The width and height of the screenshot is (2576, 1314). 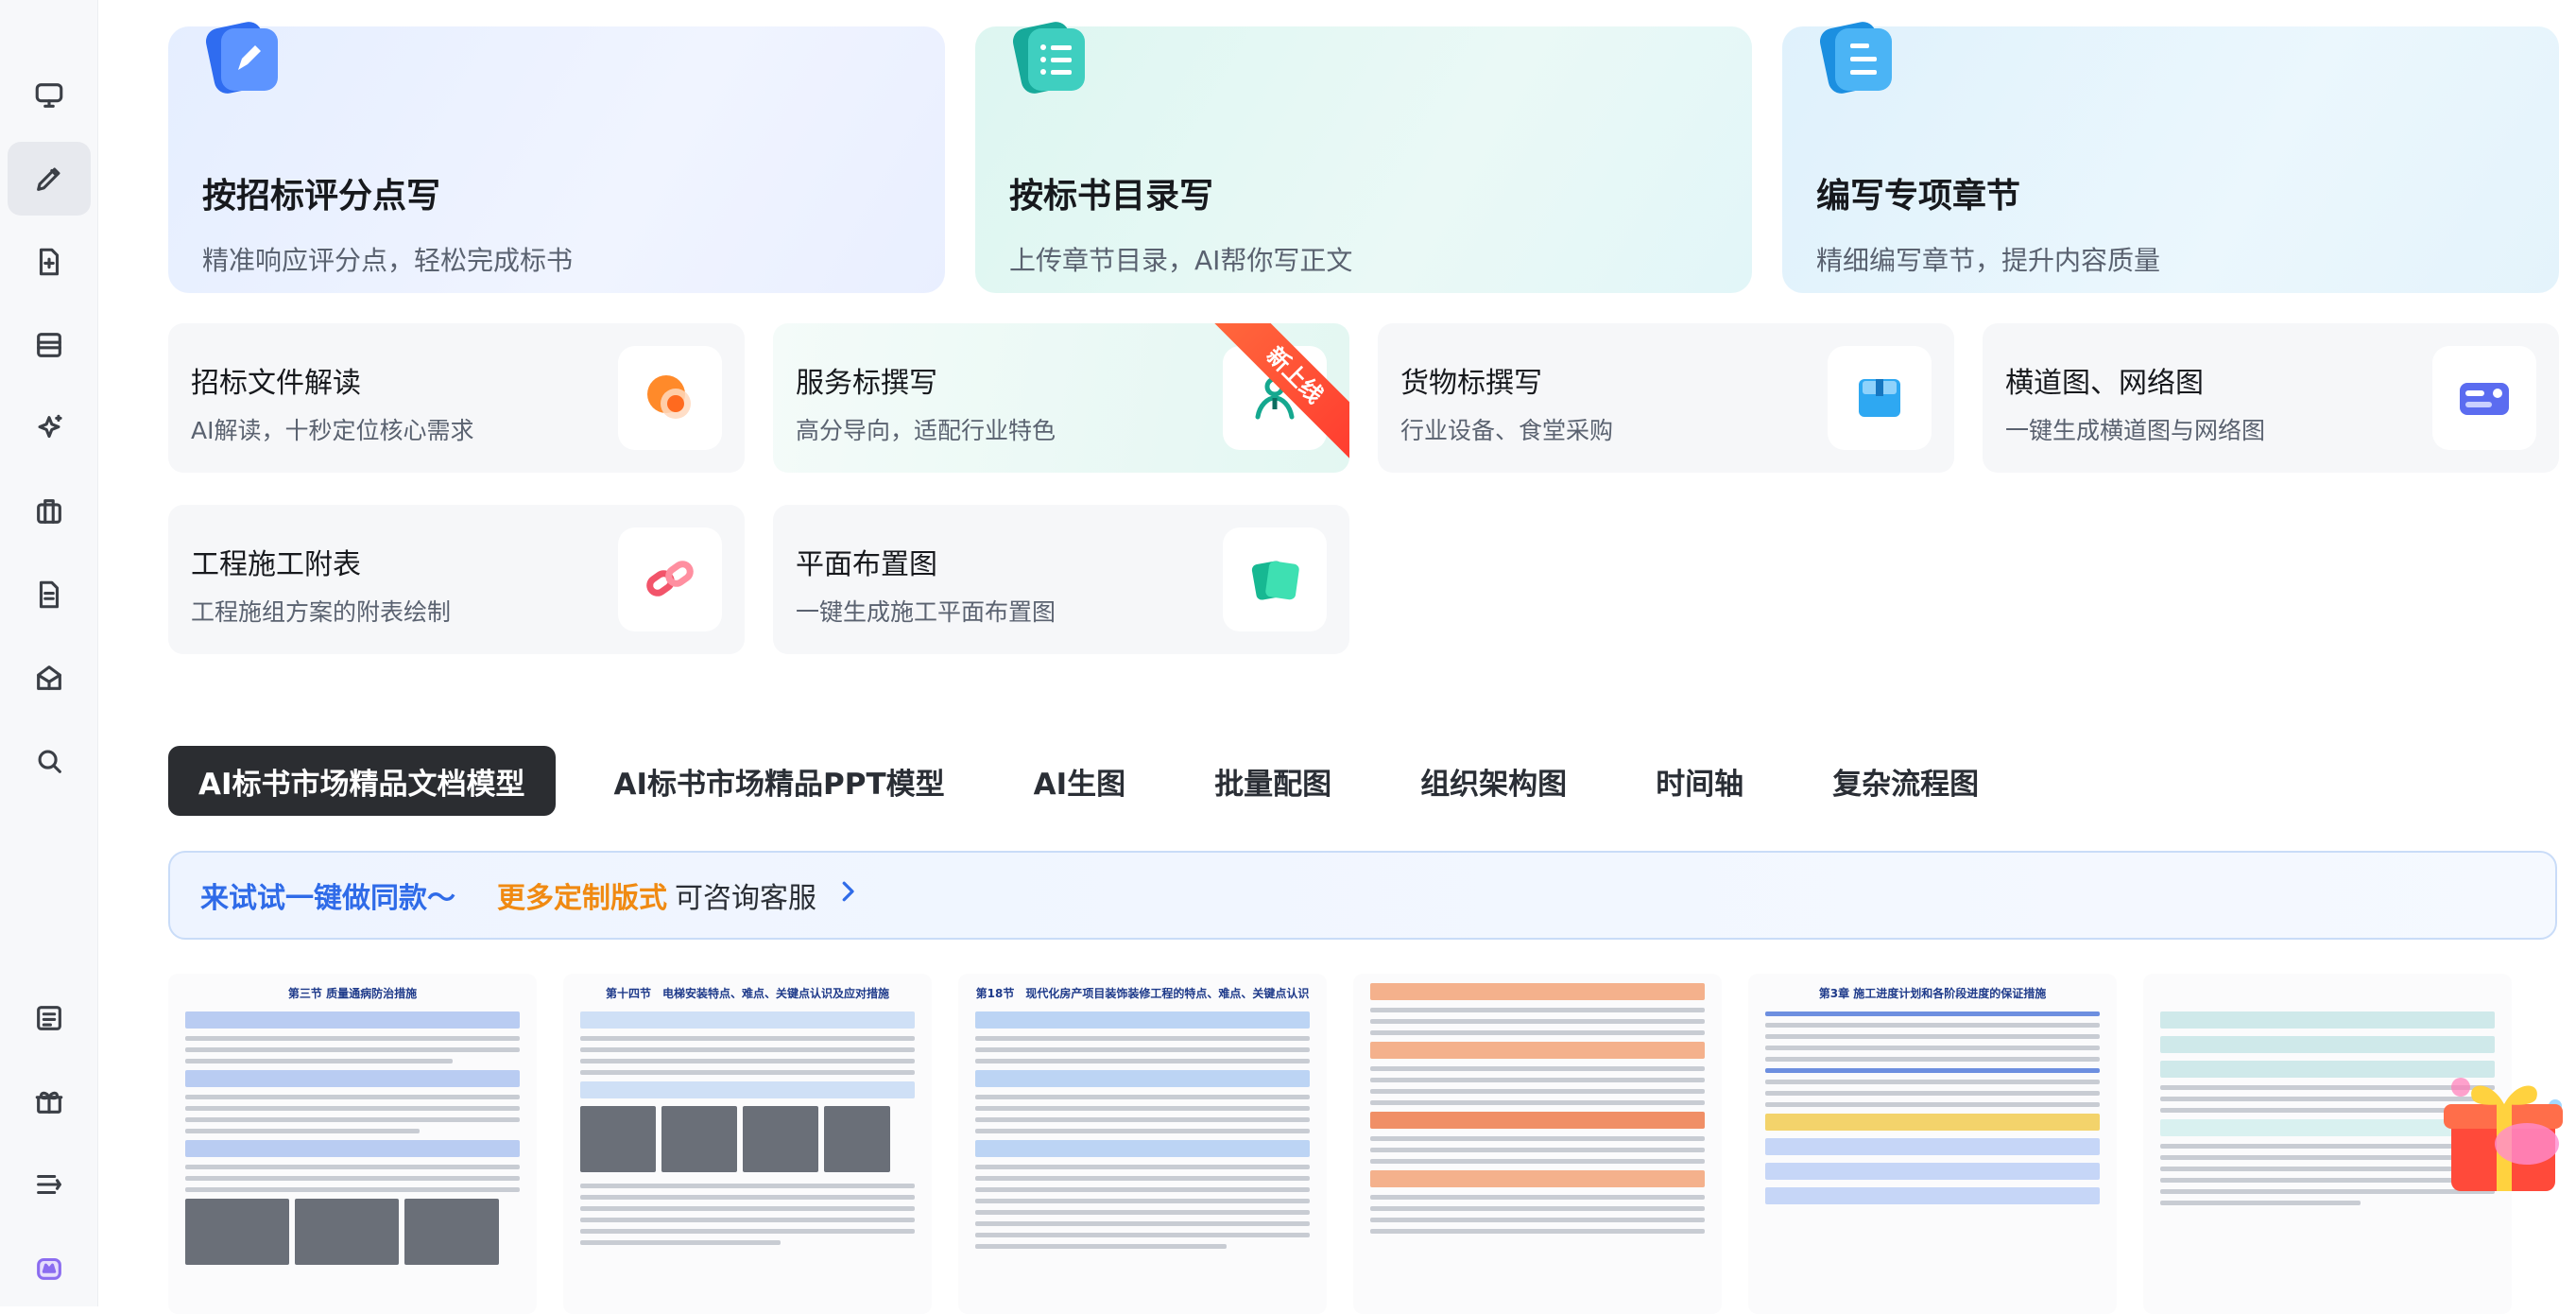 What do you see at coordinates (49, 512) in the screenshot?
I see `briefcase-icon` at bounding box center [49, 512].